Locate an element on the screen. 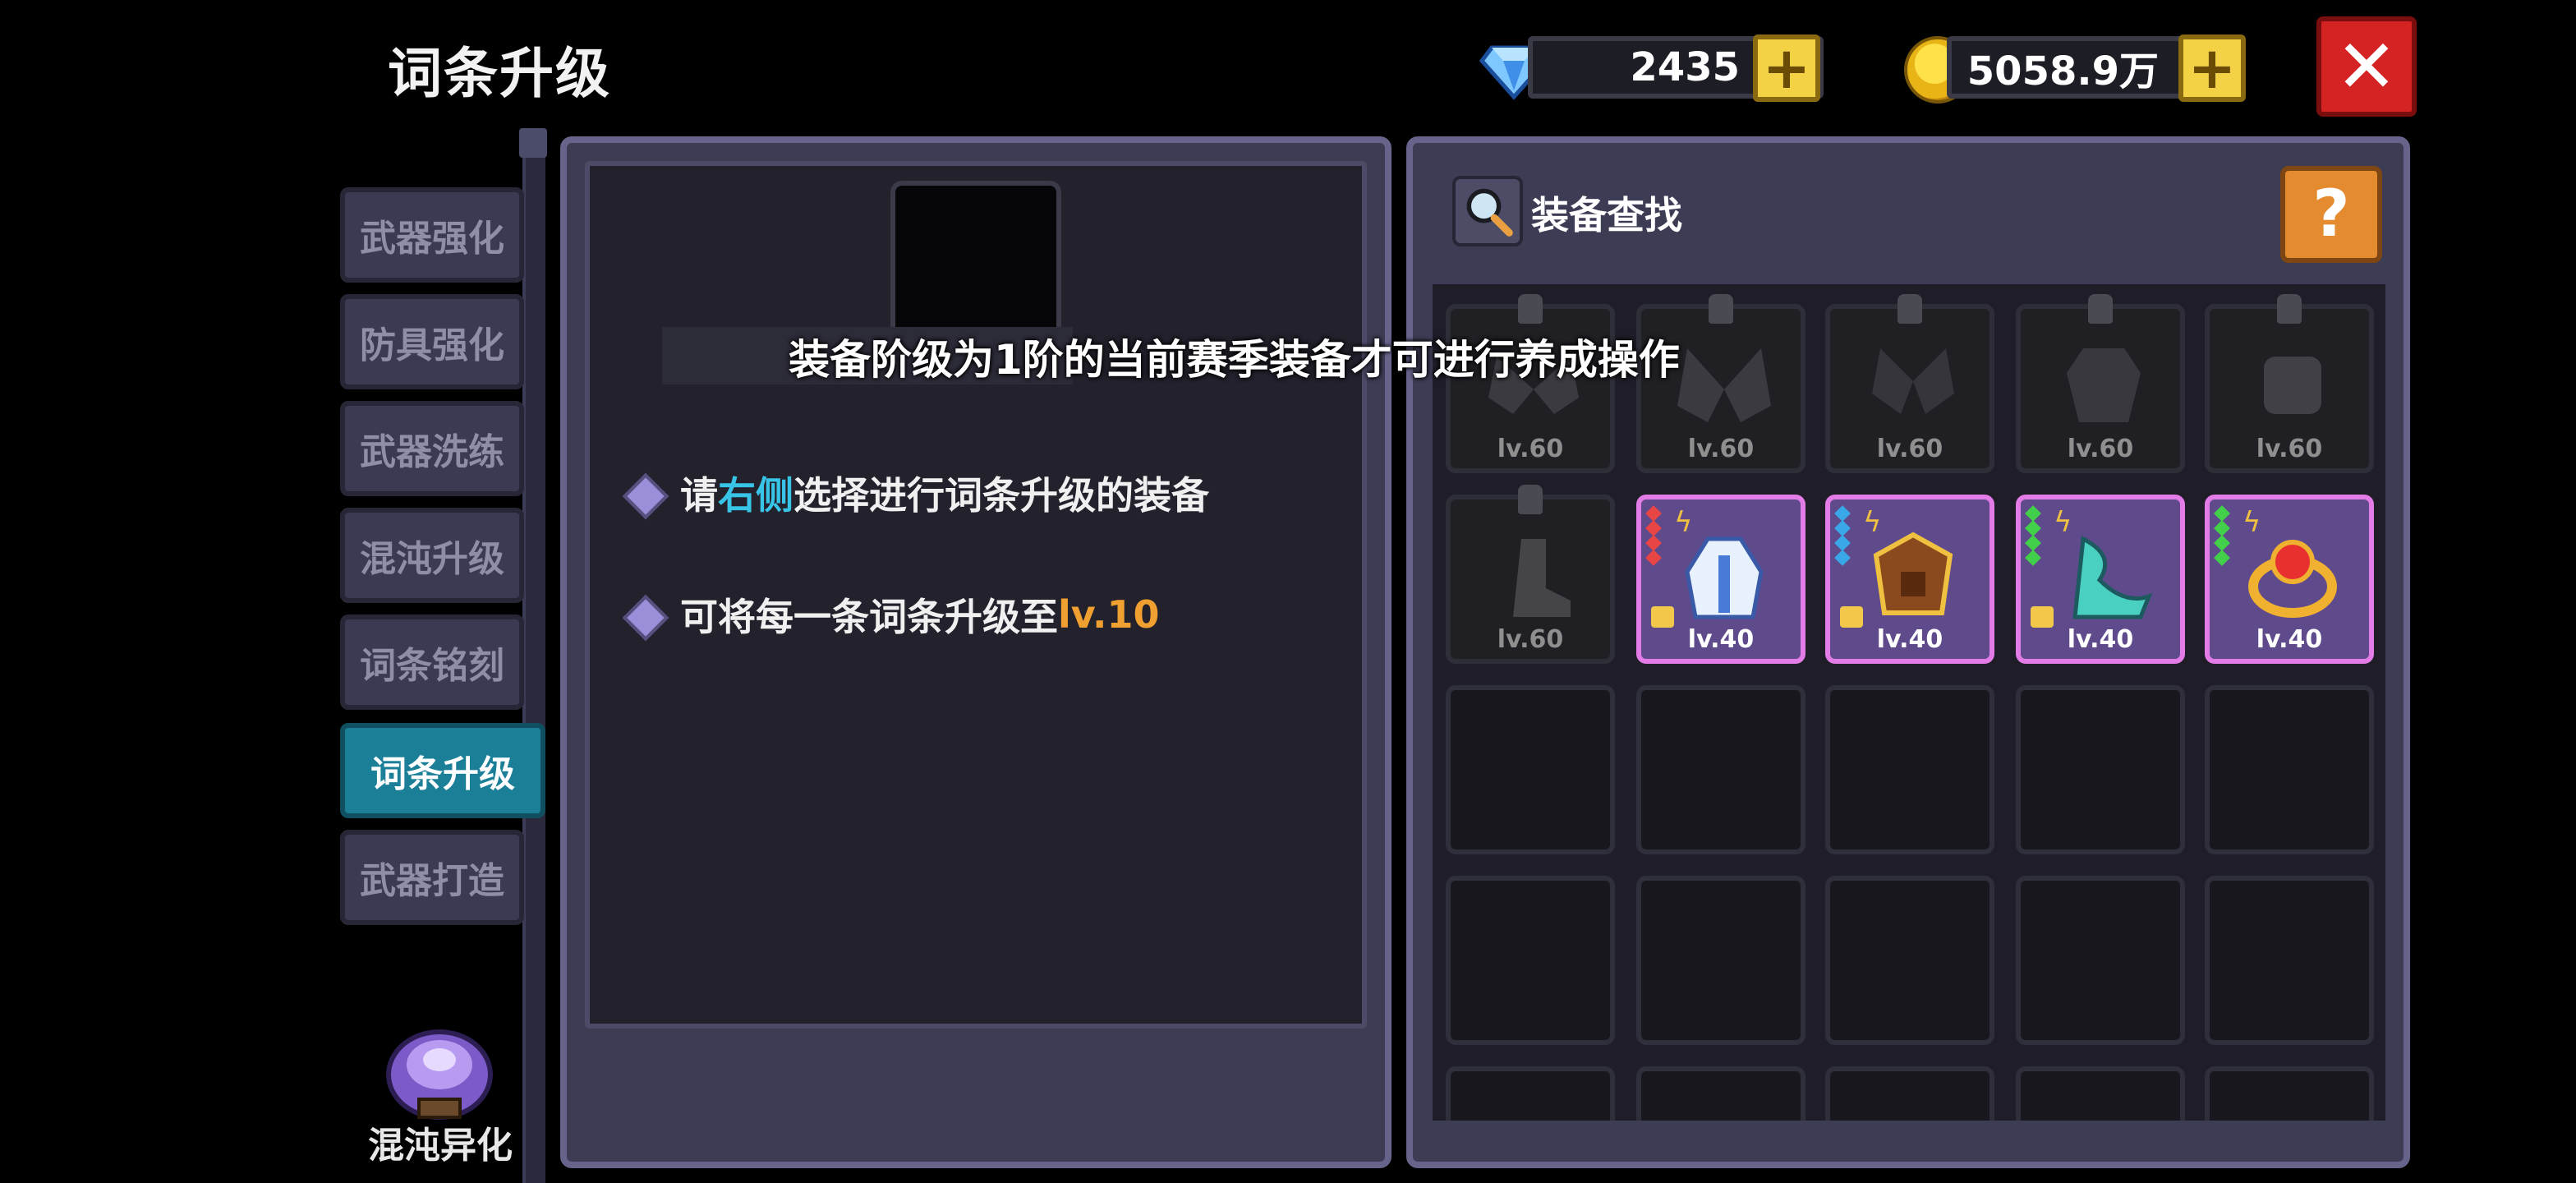 The image size is (2576, 1183). instruction-max-prefix: 可将每一条词条升级至 is located at coordinates (869, 617).